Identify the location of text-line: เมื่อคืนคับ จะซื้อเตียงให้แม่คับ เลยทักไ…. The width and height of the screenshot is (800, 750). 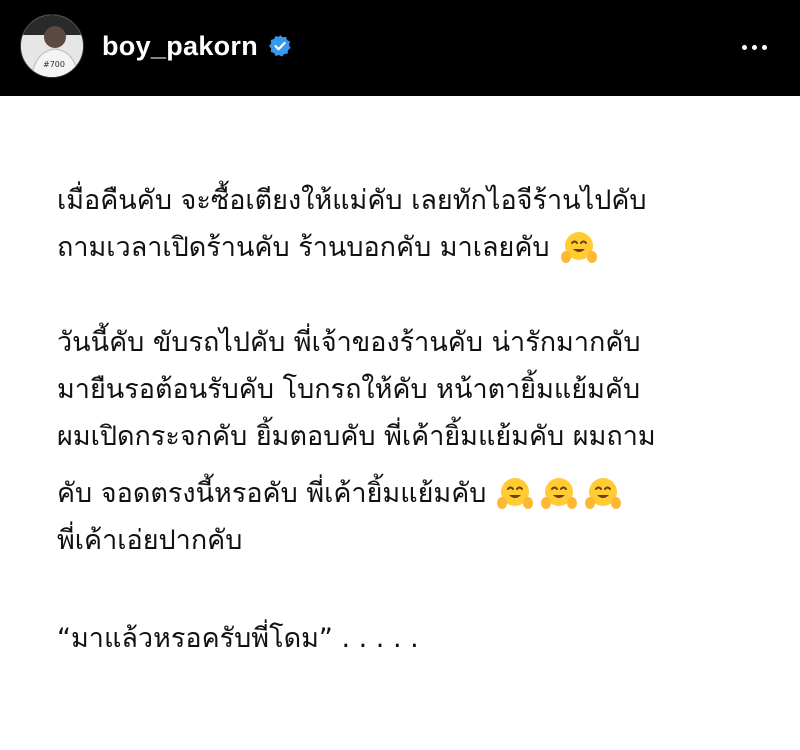
(352, 200).